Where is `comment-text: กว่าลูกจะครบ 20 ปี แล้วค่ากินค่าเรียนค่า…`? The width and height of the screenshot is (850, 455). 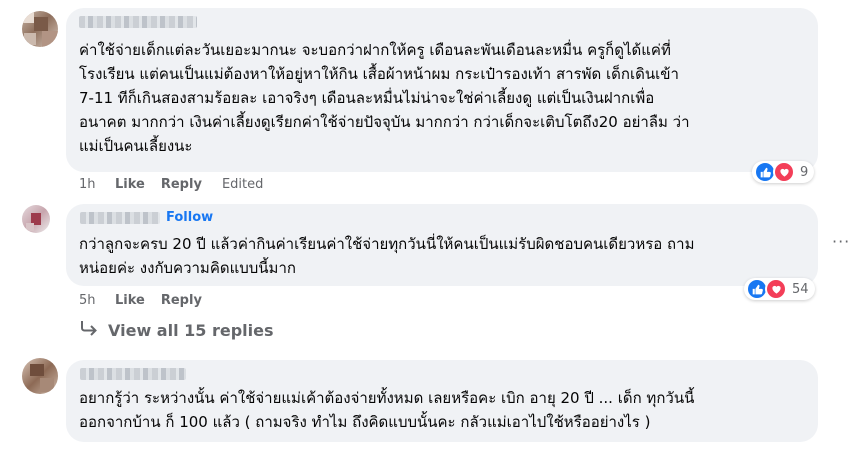
comment-text: กว่าลูกจะครบ 20 ปี แล้วค่ากินค่าเรียนค่า… is located at coordinates (387, 256).